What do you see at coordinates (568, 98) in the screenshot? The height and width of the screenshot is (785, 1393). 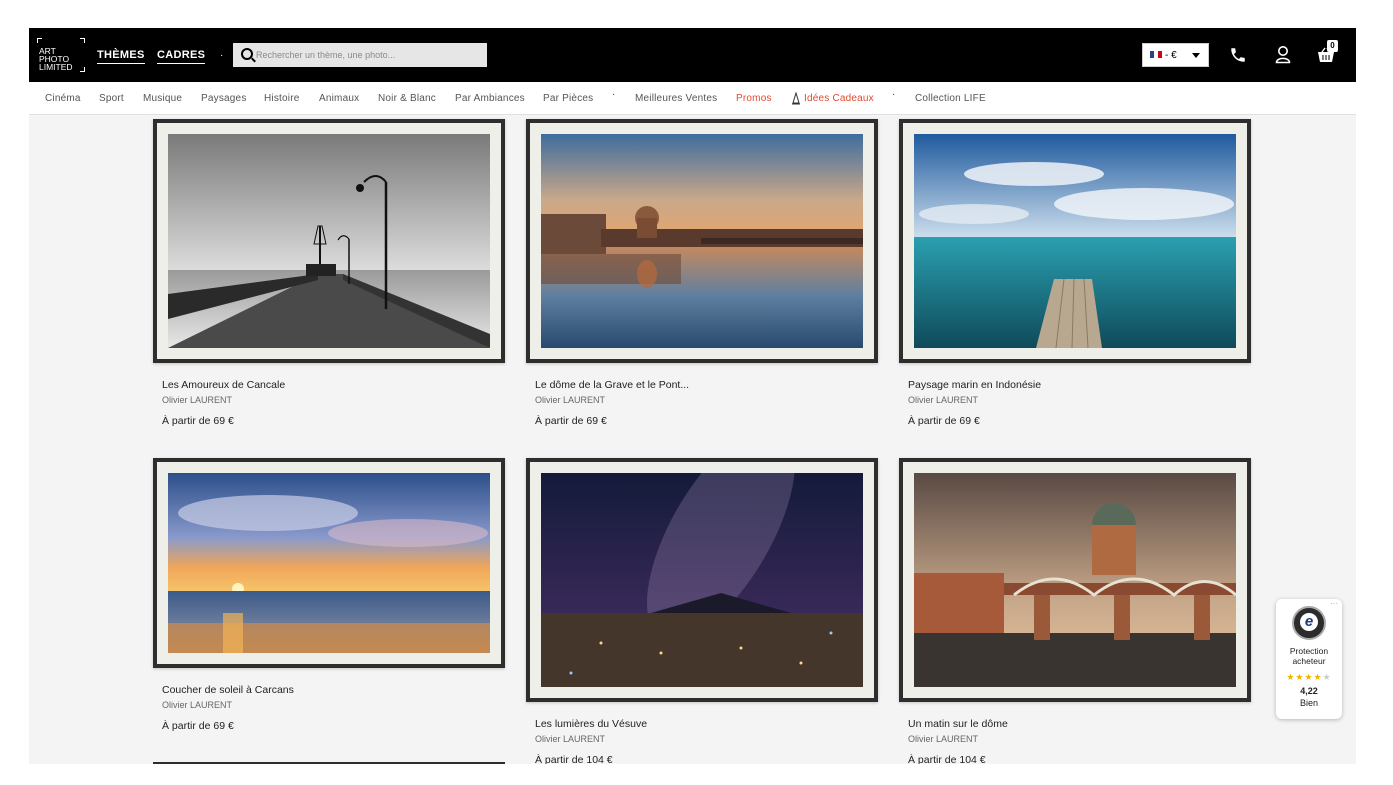 I see `category-par-pieces: Par Pièces` at bounding box center [568, 98].